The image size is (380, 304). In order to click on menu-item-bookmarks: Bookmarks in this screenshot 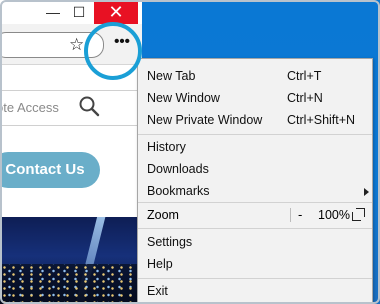, I will do `click(255, 191)`.